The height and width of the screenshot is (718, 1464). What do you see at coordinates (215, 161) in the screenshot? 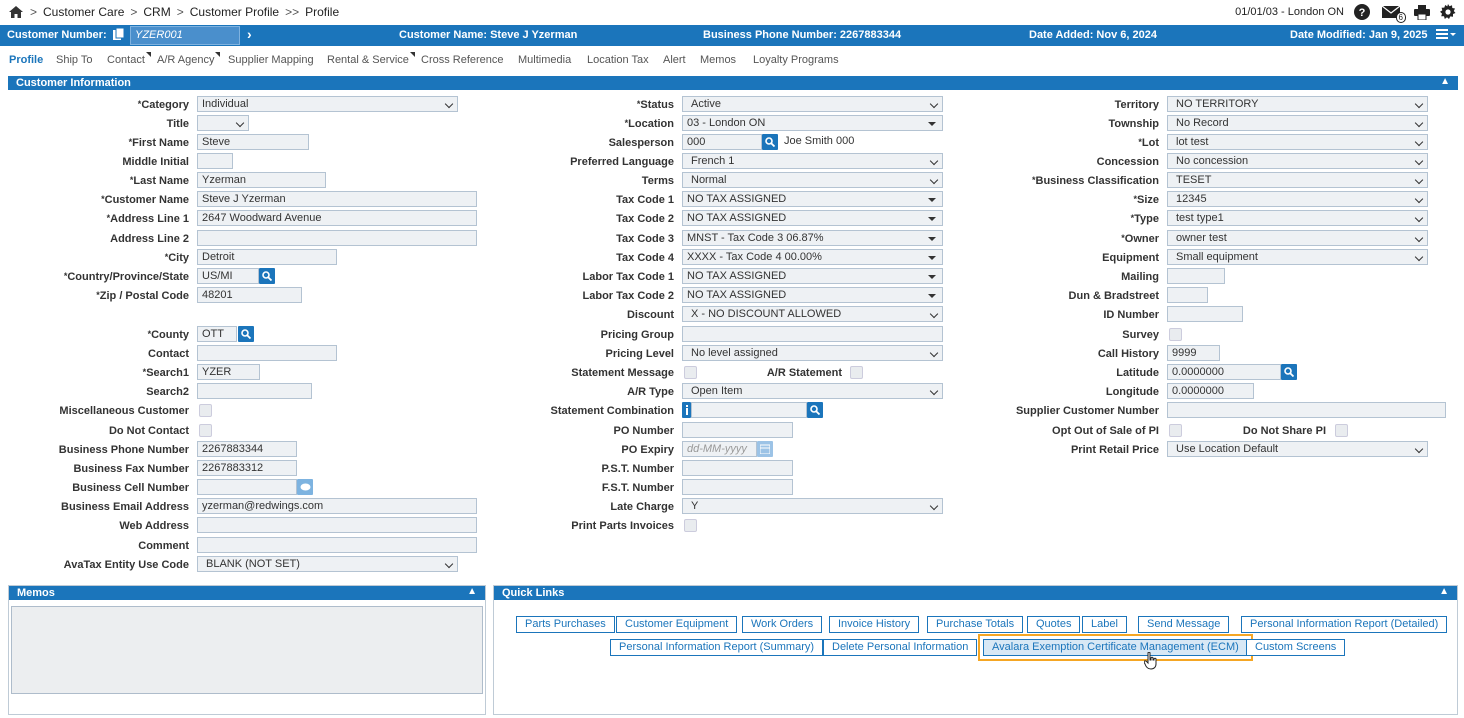
I see `middle-initial-input` at bounding box center [215, 161].